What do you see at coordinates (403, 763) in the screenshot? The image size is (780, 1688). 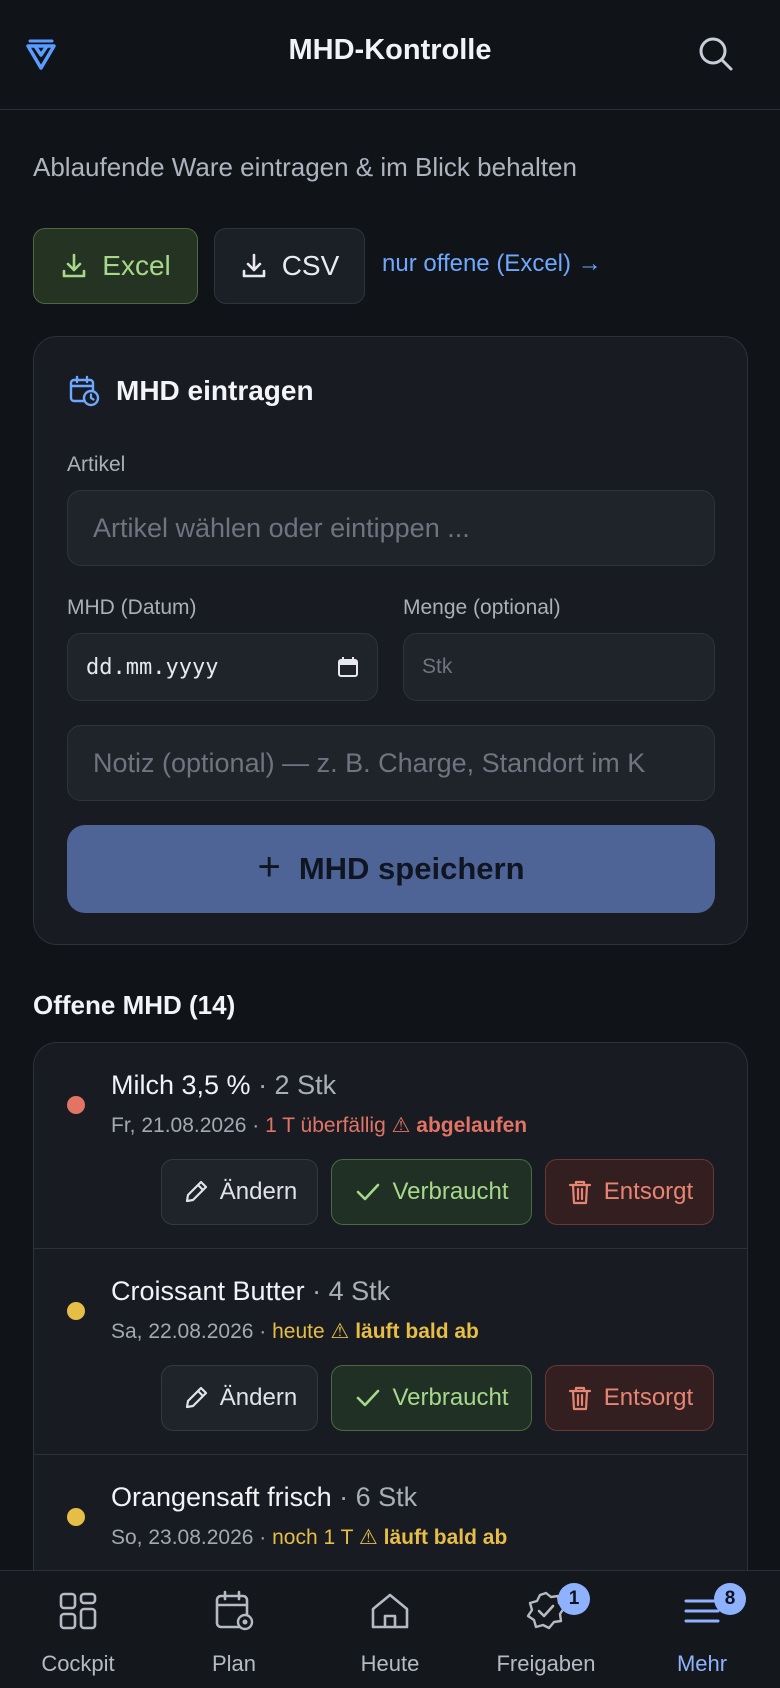 I see `notiz-input` at bounding box center [403, 763].